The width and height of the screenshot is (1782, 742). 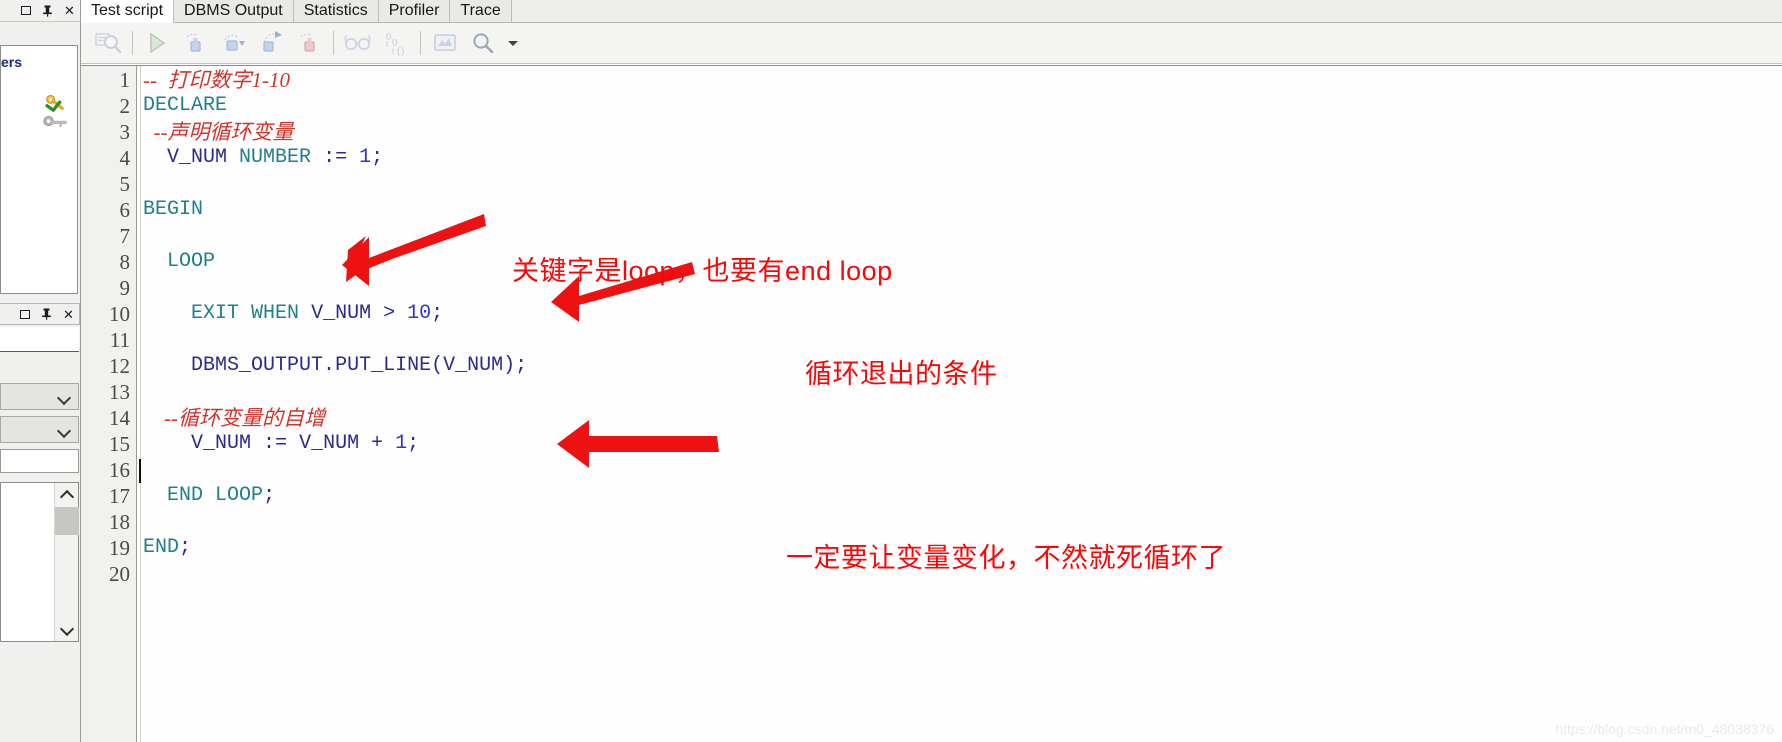 I want to click on left-dock-panel: ✕ ers ✕, so click(x=40, y=371).